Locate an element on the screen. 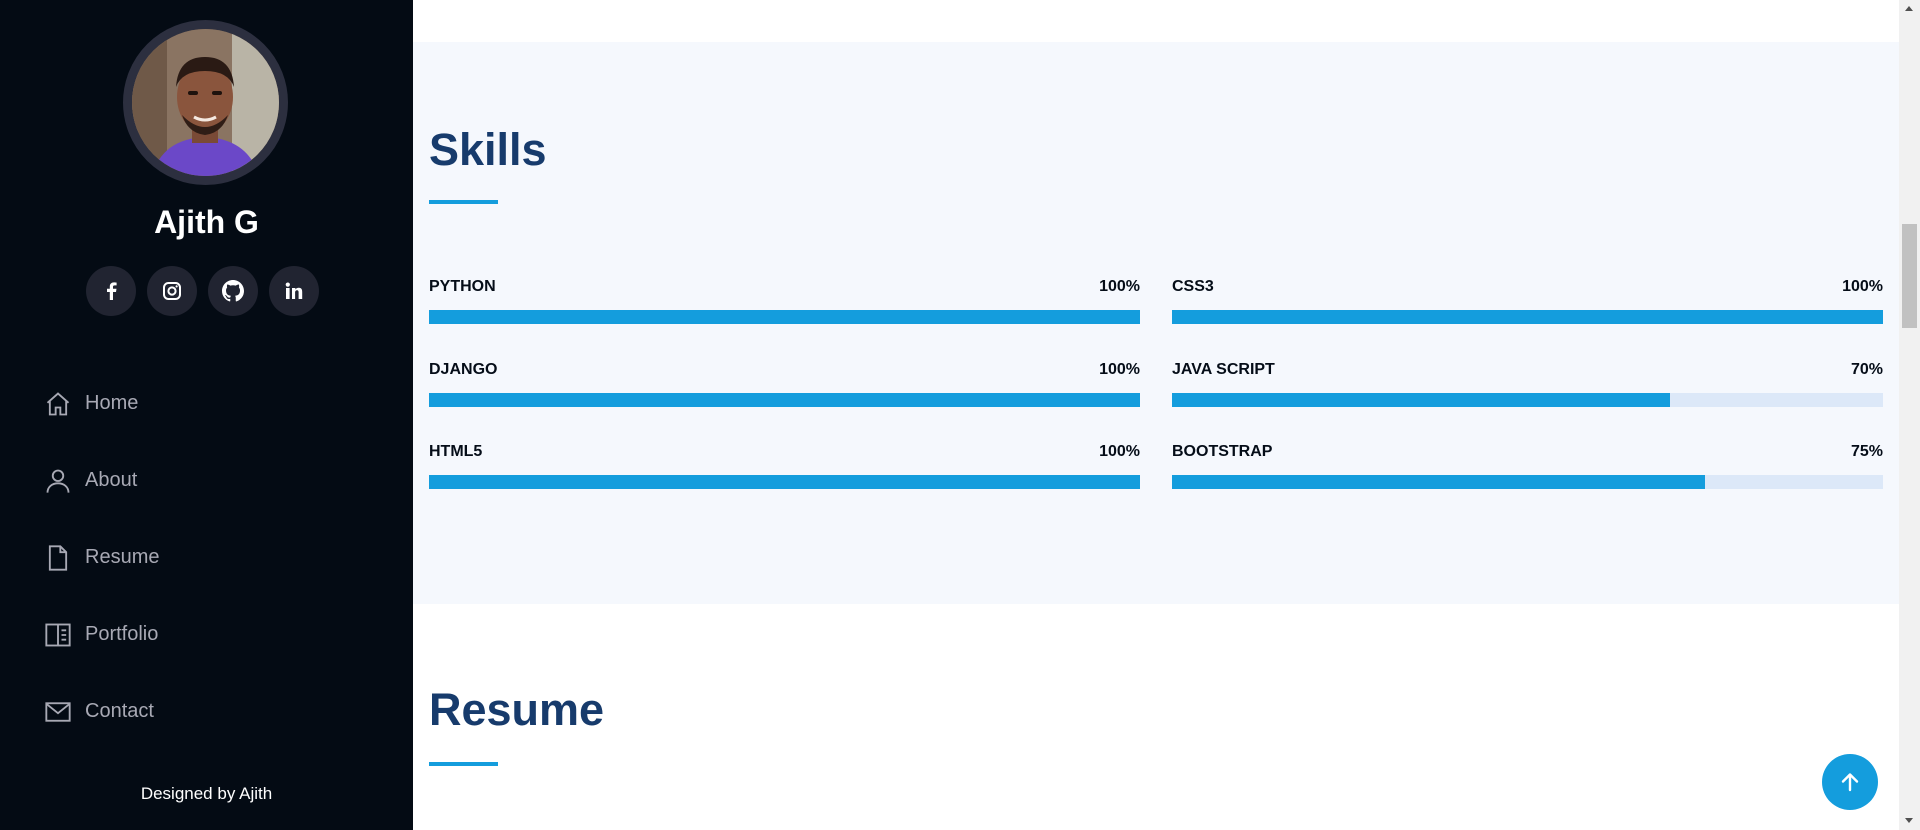 Image resolution: width=1920 pixels, height=830 pixels. skill-javascript: JAVA SCRIPT 70% is located at coordinates (1527, 383).